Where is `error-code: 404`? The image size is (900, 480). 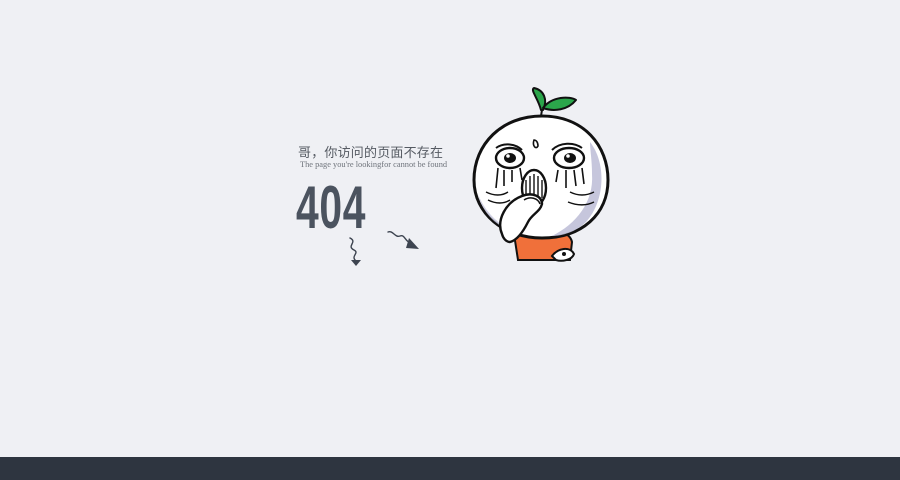
error-code: 404 is located at coordinates (331, 207).